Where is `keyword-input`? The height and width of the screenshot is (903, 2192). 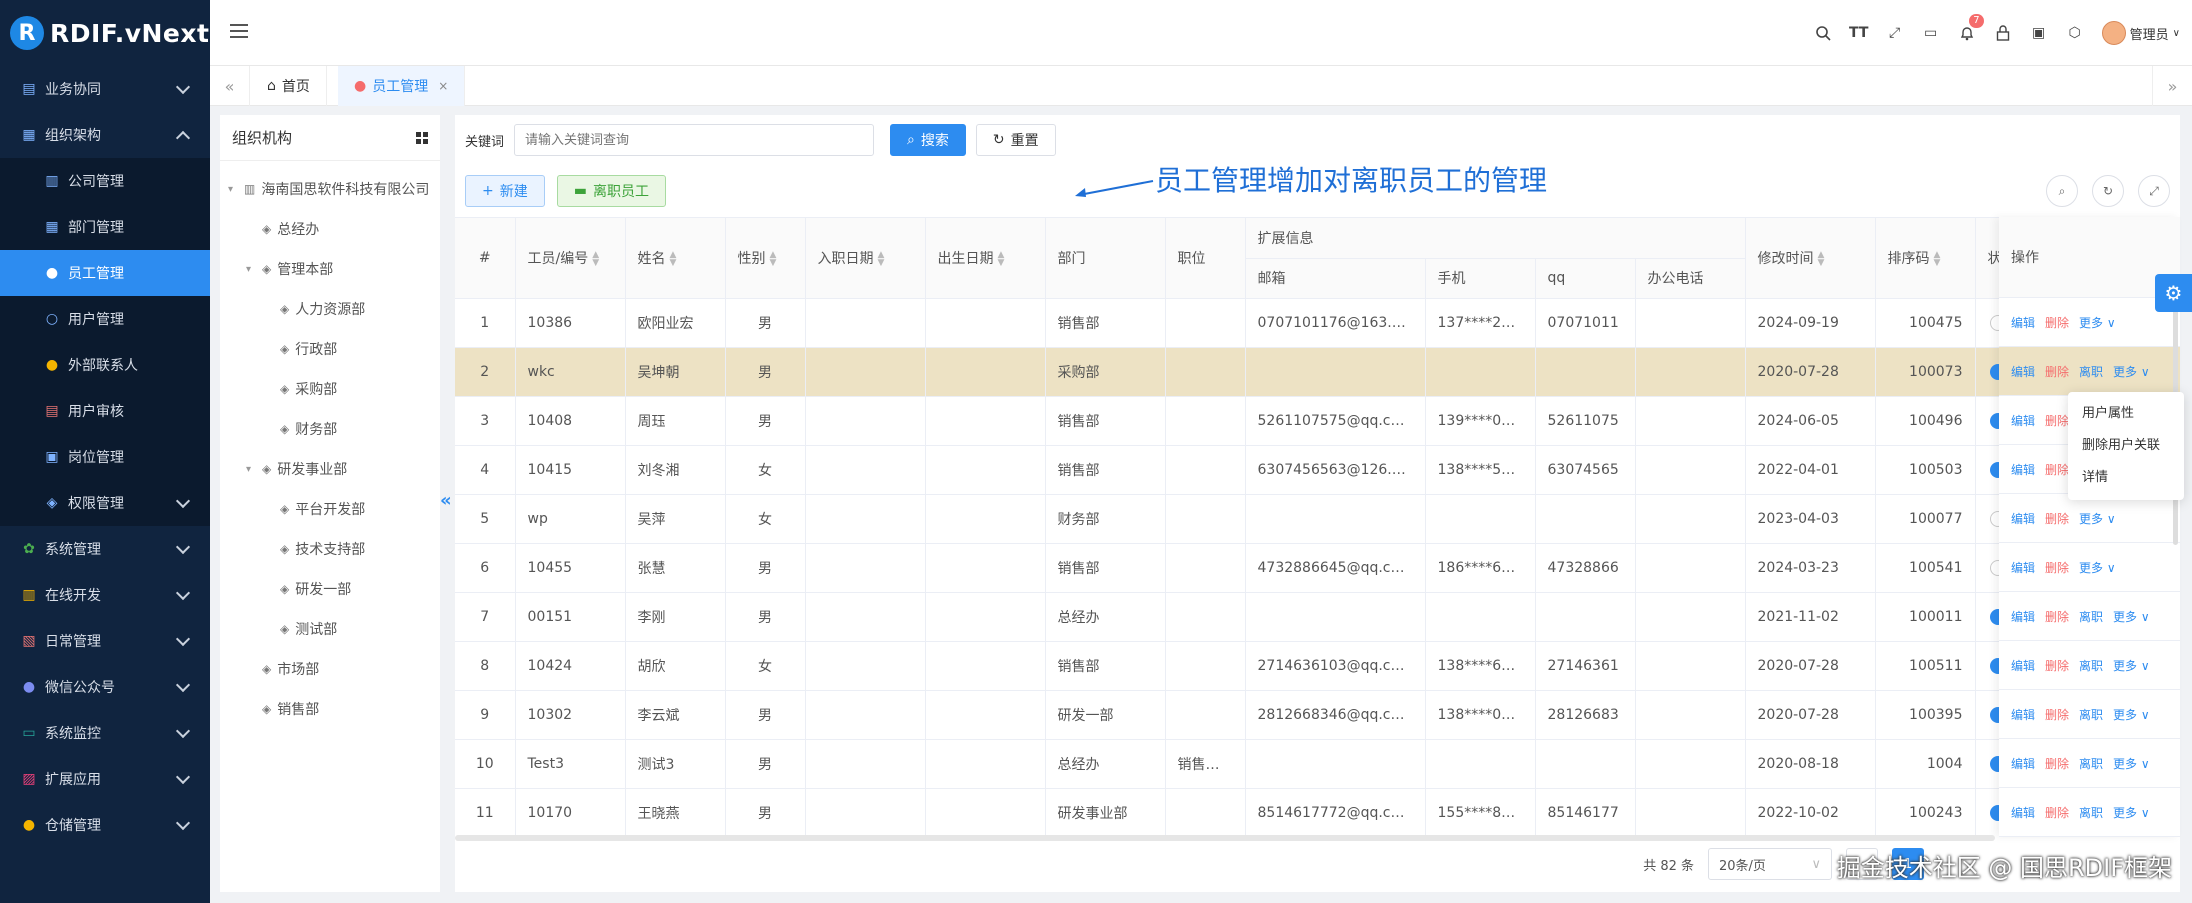
keyword-input is located at coordinates (694, 140).